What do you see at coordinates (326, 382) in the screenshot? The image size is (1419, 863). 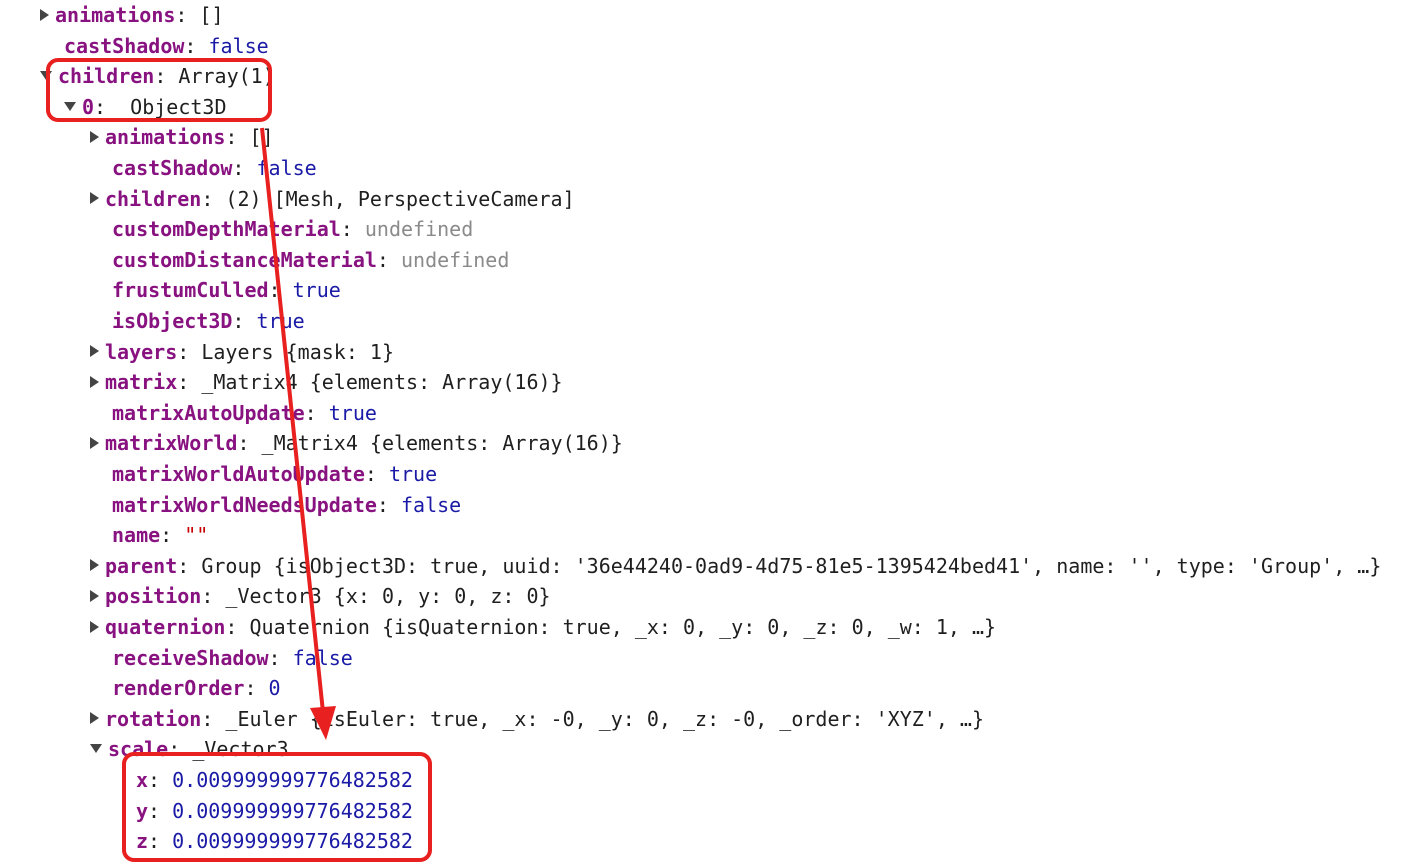 I see `property-row: matrix: _Matrix4 {elements: Array(16)}` at bounding box center [326, 382].